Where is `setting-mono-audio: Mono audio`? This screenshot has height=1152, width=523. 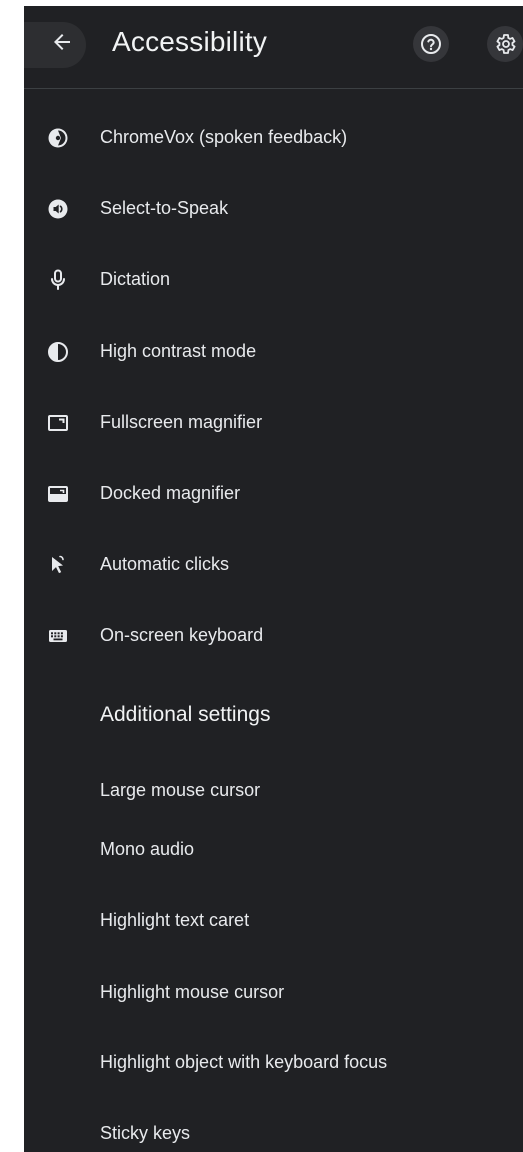 setting-mono-audio: Mono audio is located at coordinates (147, 849).